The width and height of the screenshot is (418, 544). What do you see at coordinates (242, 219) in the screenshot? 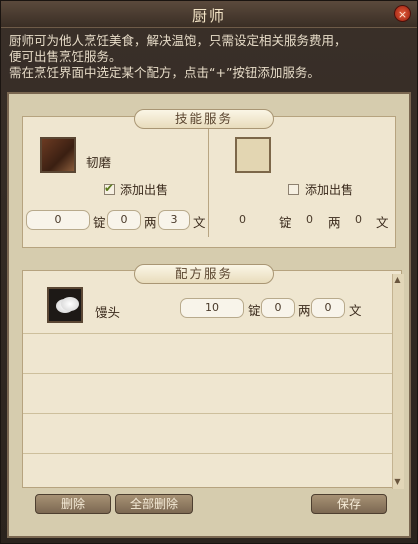
I see `price-ding-right: 0` at bounding box center [242, 219].